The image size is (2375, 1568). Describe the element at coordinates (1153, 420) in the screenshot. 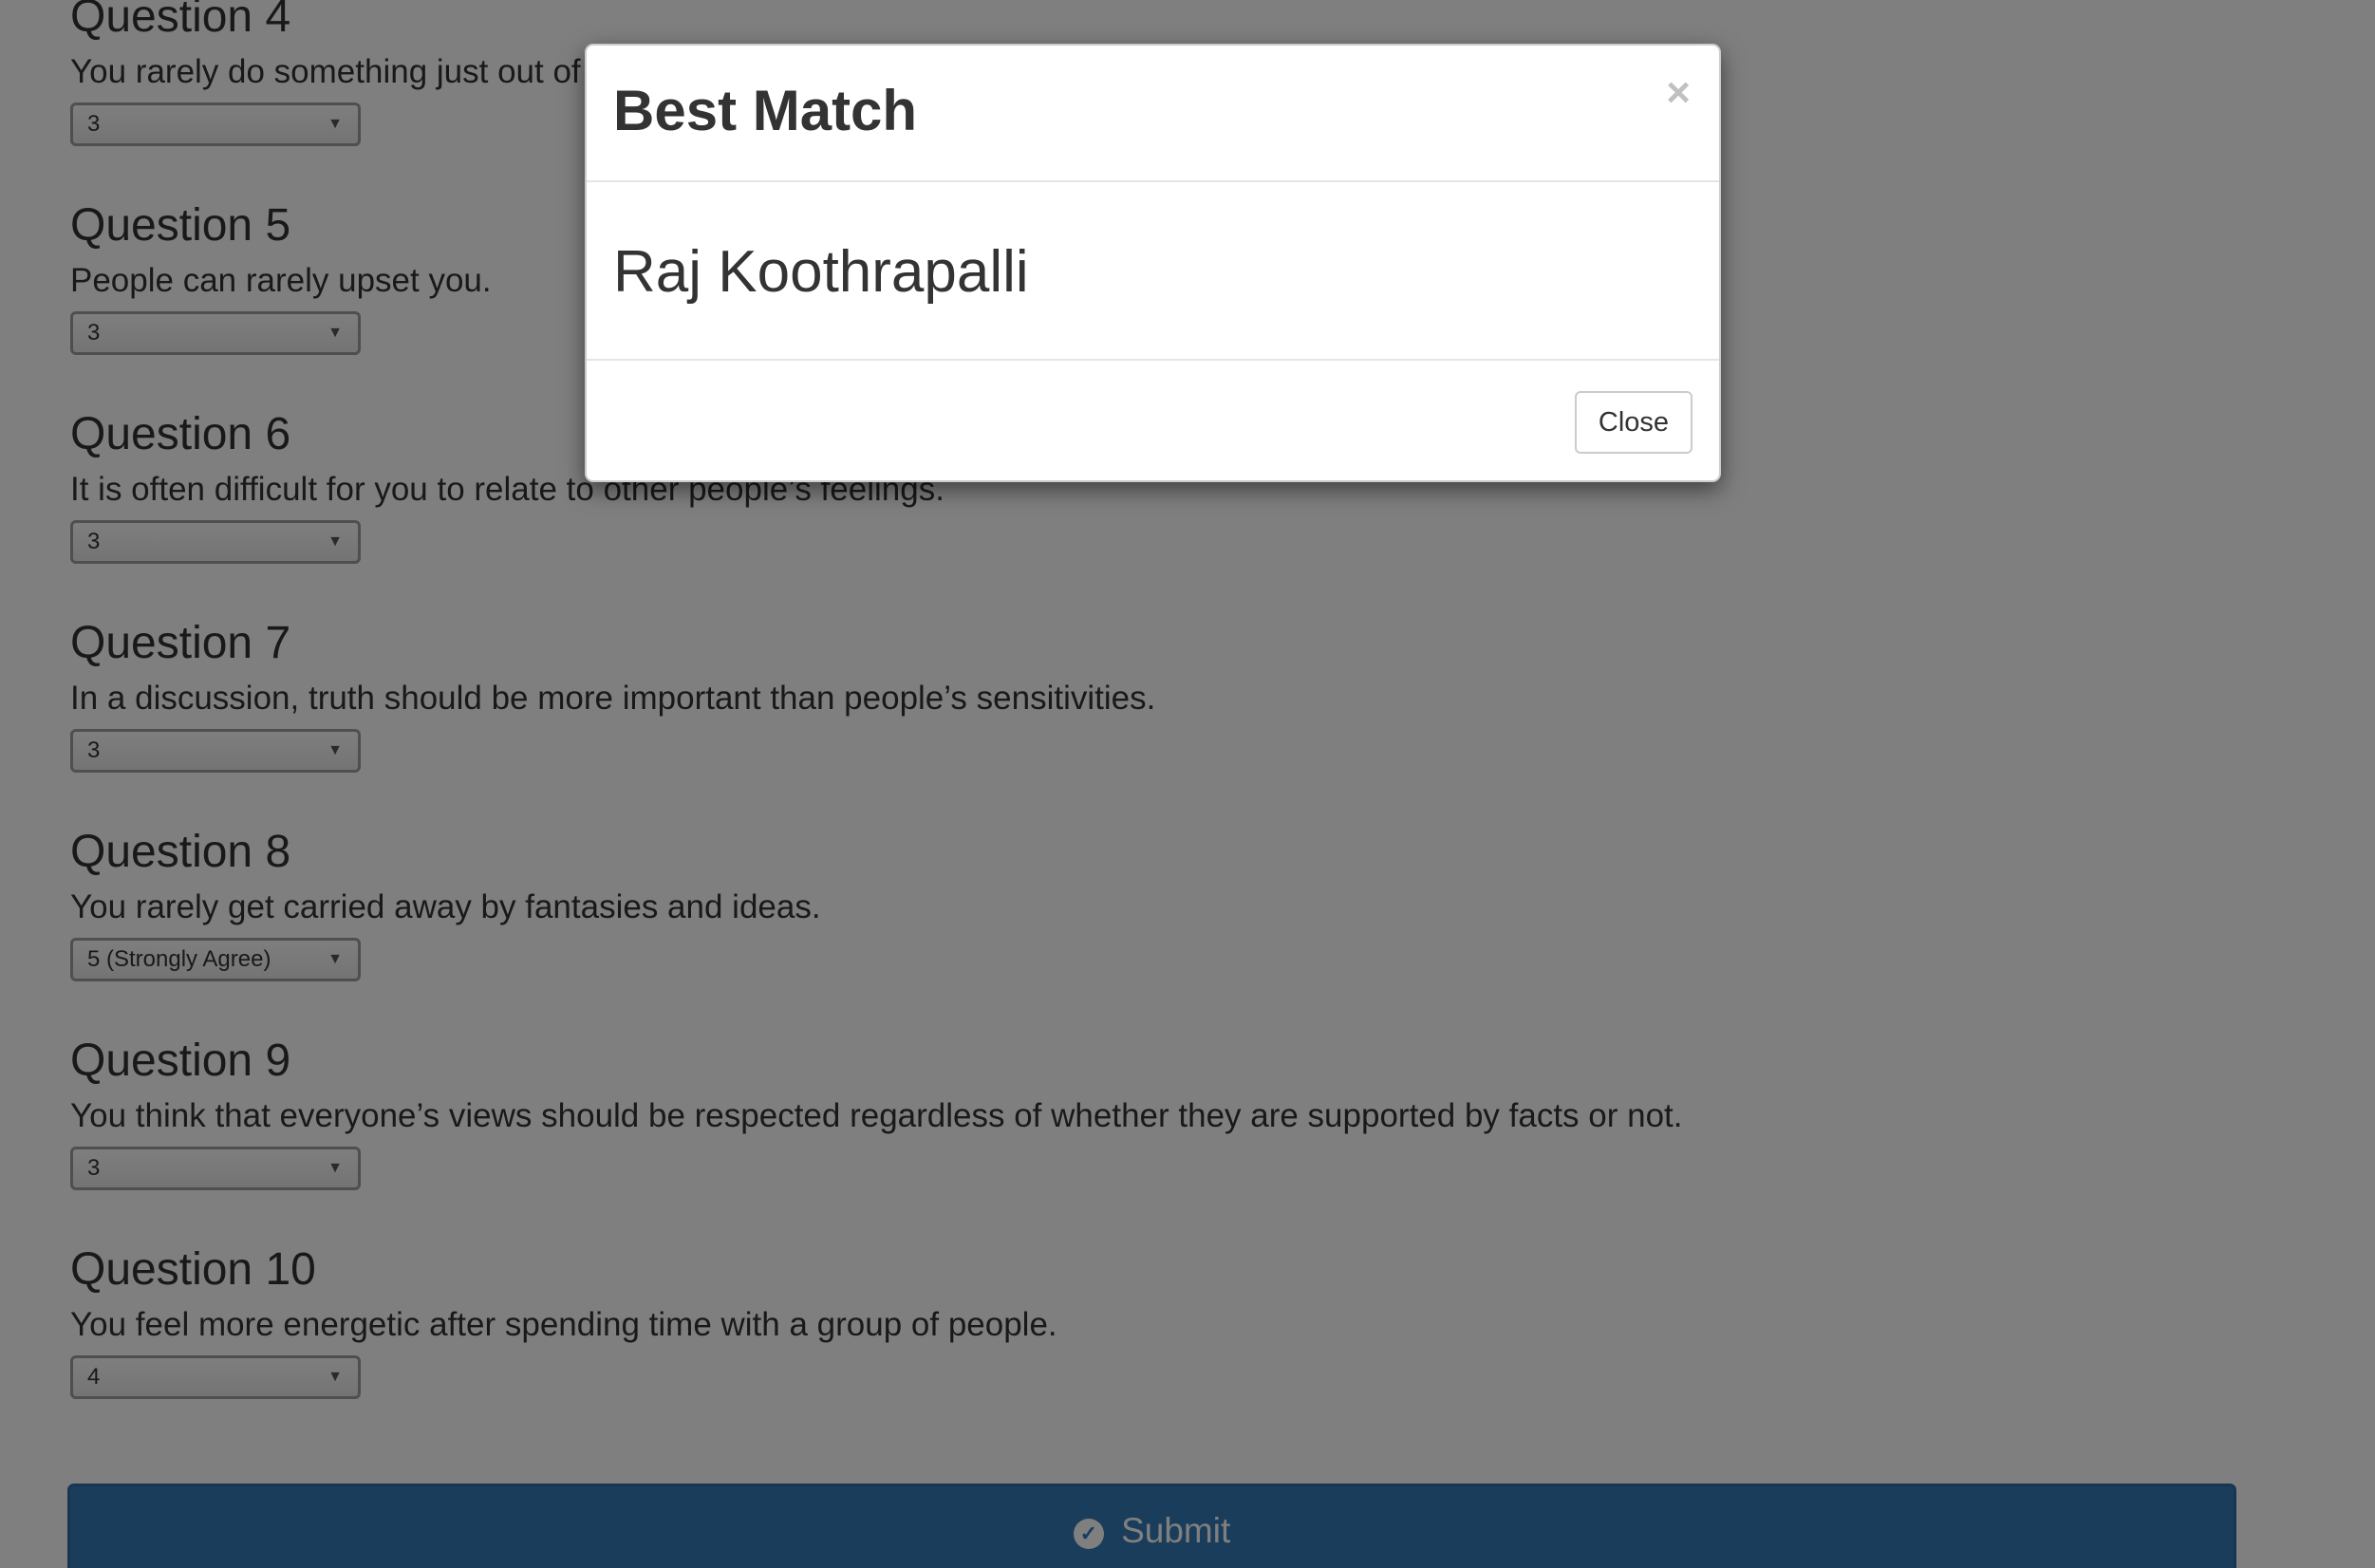

I see `modal-footer: Close` at that location.